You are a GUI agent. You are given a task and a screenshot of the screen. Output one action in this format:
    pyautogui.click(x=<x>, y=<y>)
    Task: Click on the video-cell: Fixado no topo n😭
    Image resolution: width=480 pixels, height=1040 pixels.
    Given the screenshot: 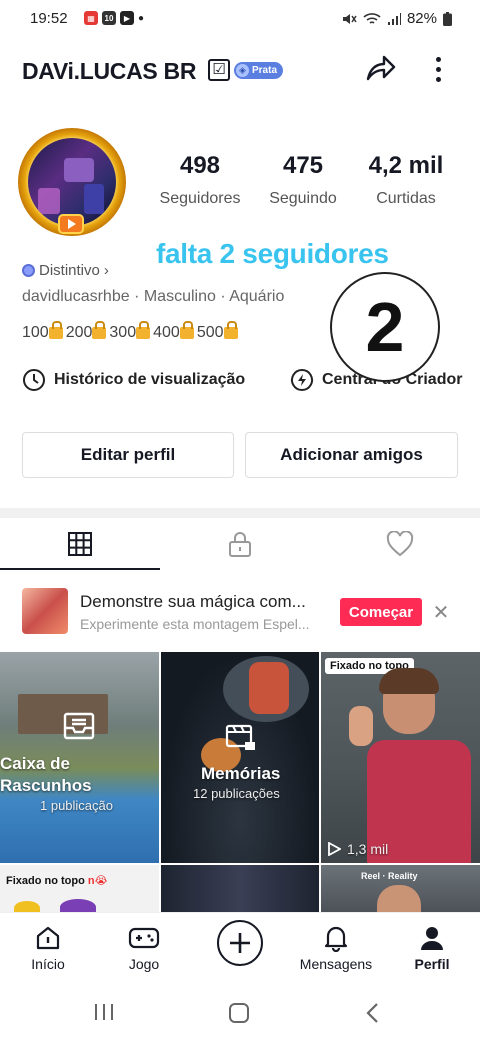 What is the action you would take?
    pyautogui.click(x=79, y=888)
    